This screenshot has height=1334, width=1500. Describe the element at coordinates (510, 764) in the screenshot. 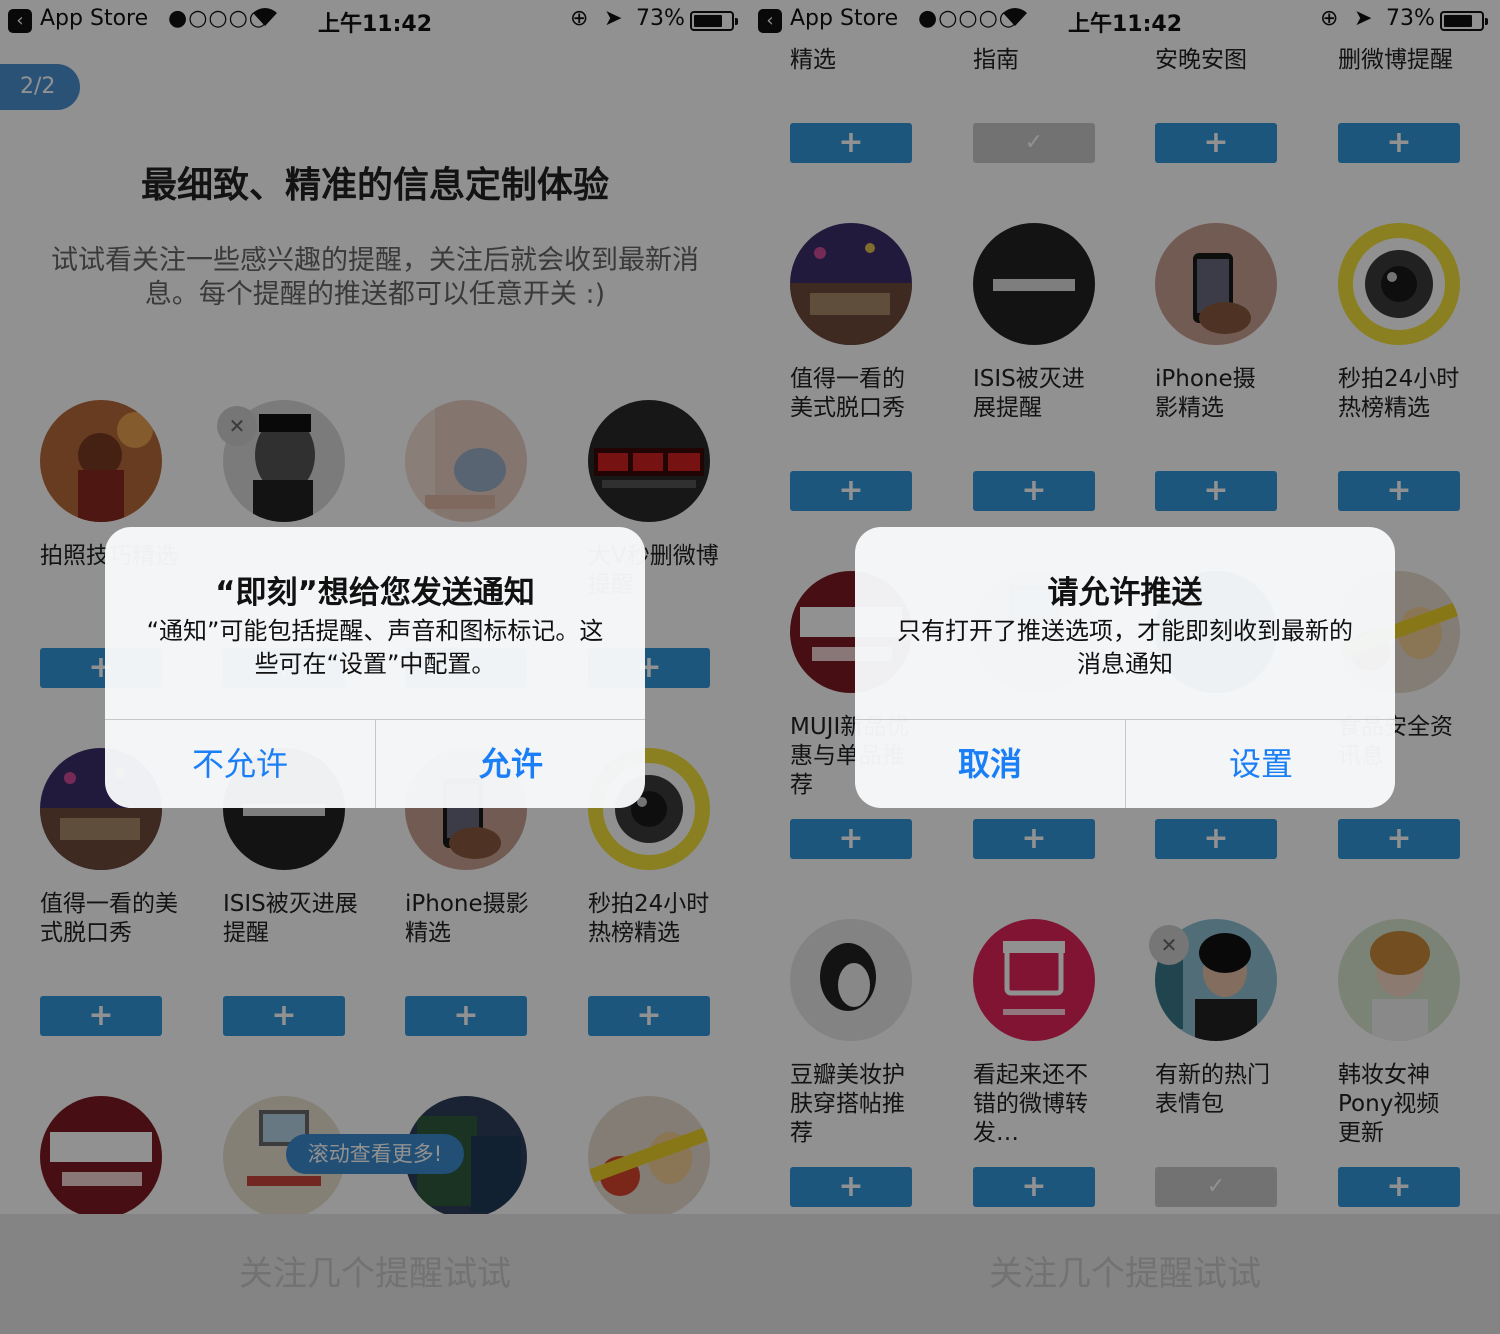

I see `allow-button: 允许` at that location.